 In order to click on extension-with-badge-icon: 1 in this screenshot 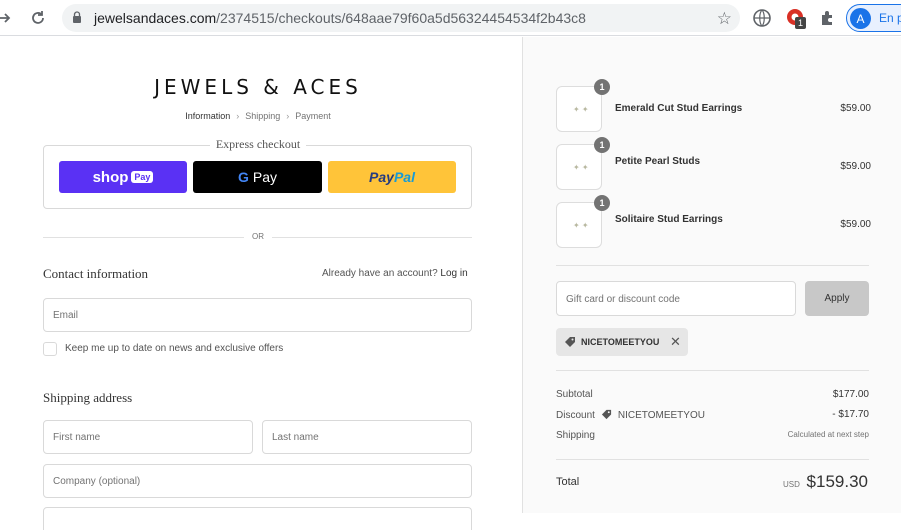, I will do `click(796, 19)`.